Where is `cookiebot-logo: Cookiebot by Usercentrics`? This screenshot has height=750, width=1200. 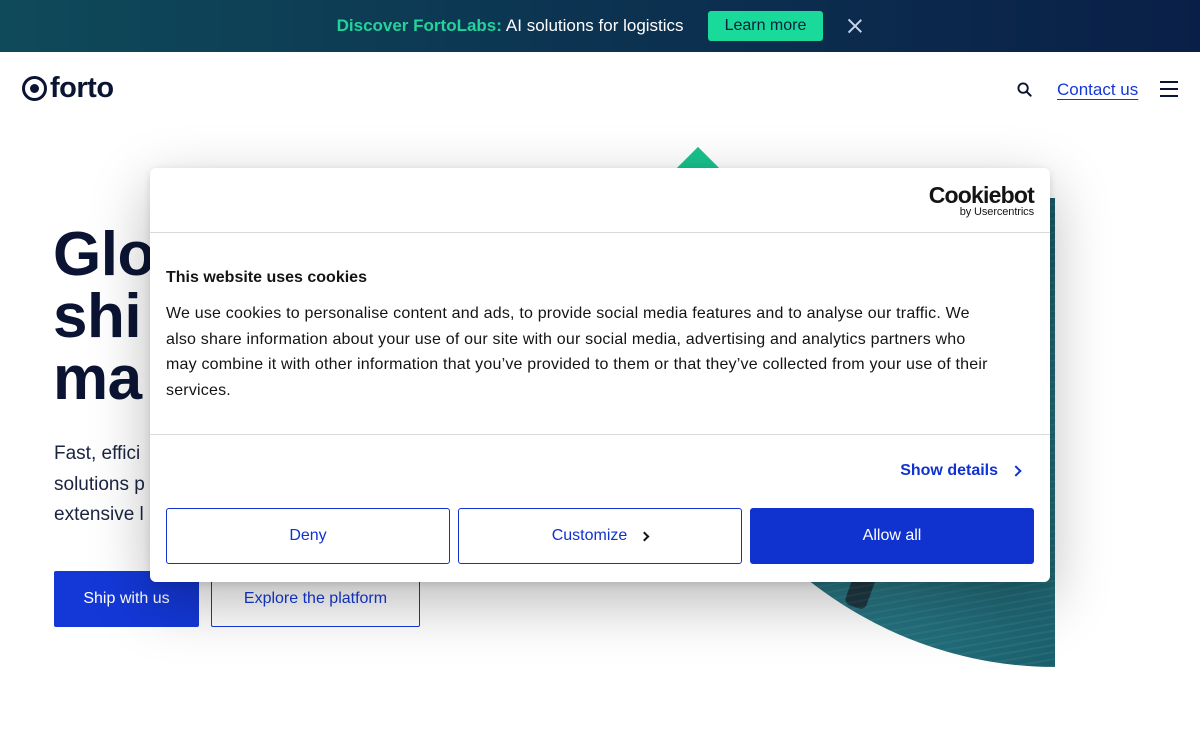
cookiebot-logo: Cookiebot by Usercentrics is located at coordinates (981, 200).